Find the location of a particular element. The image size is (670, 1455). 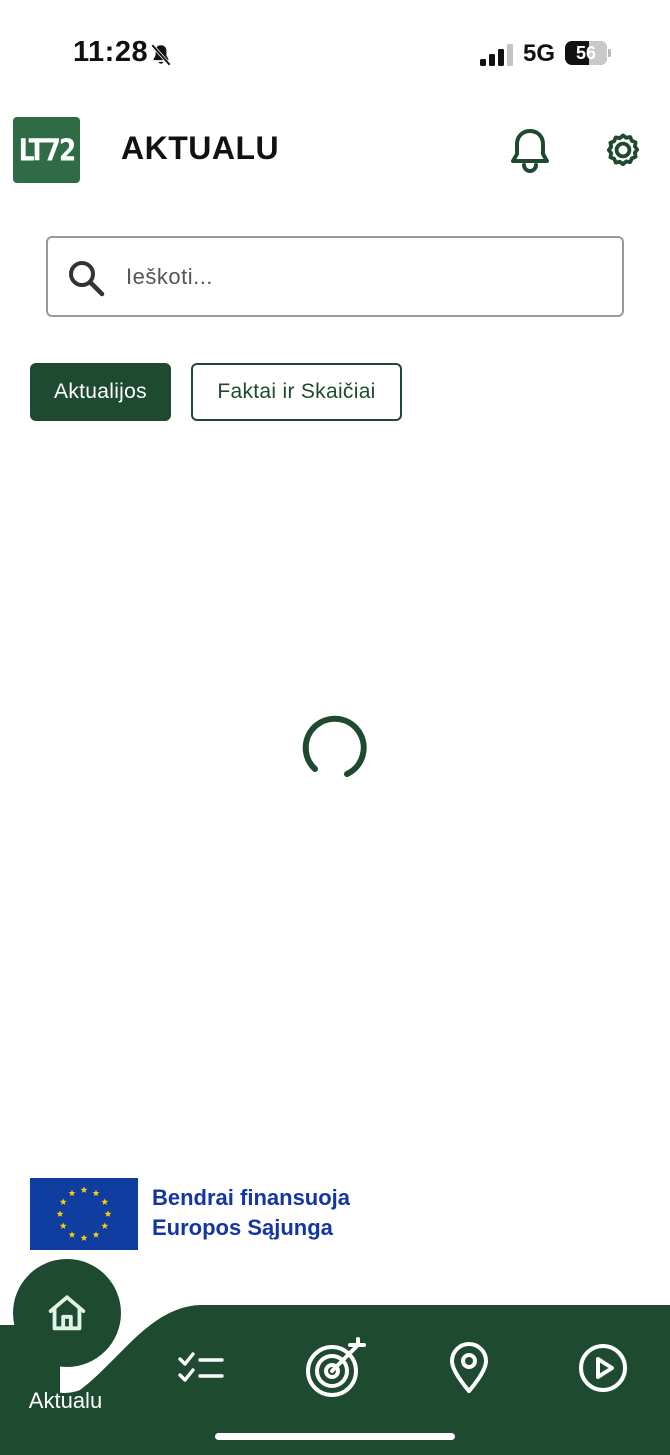

search-icon is located at coordinates (87, 279).